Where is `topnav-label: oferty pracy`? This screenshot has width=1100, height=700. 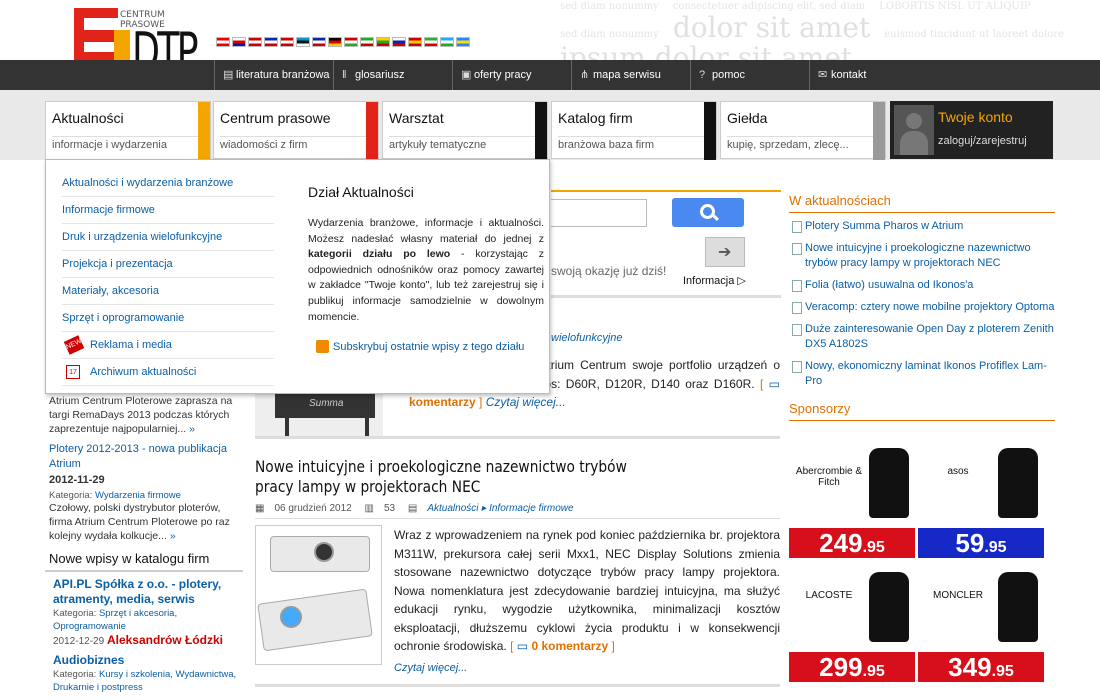
topnav-label: oferty pracy is located at coordinates (503, 75).